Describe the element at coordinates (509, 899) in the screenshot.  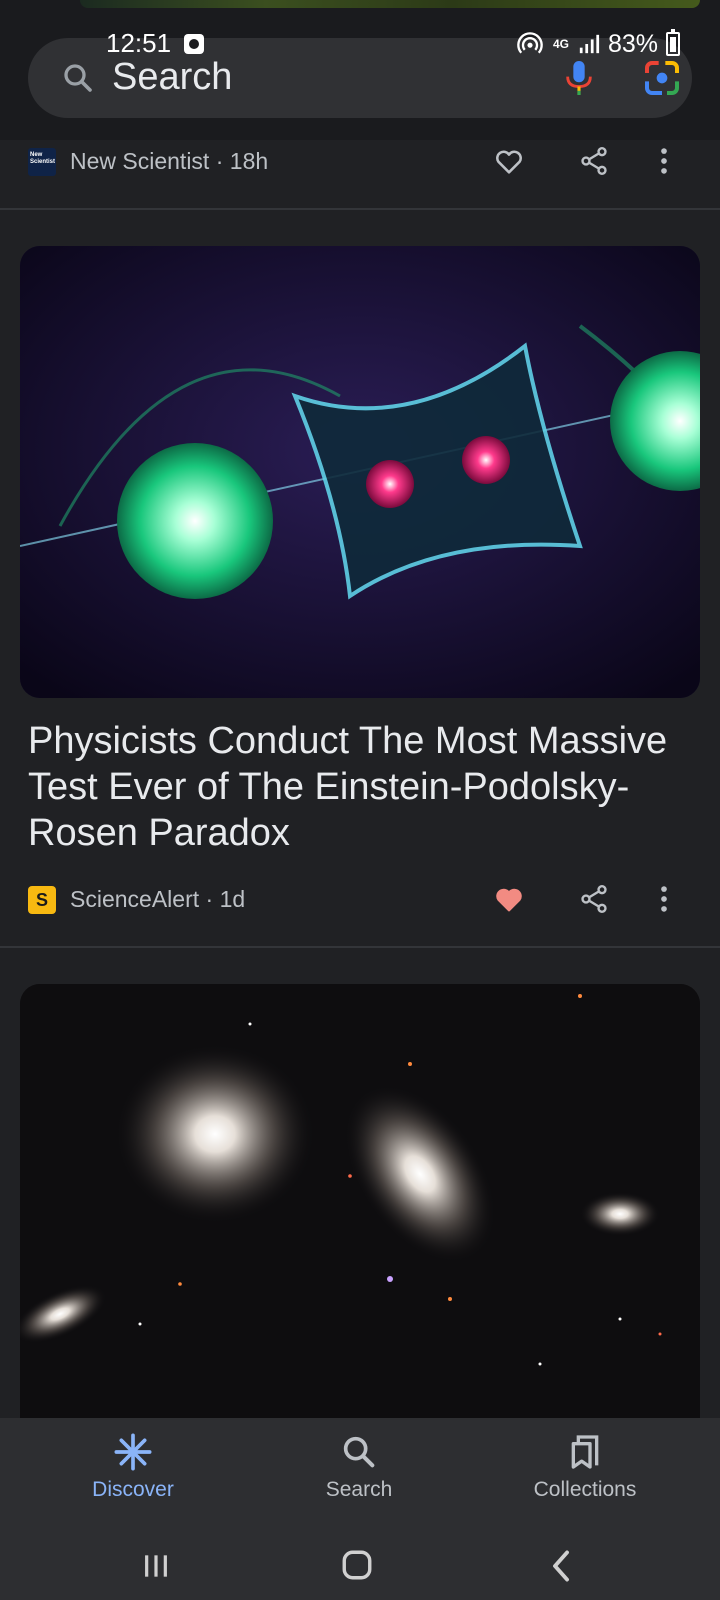
I see `heart-filled-icon` at that location.